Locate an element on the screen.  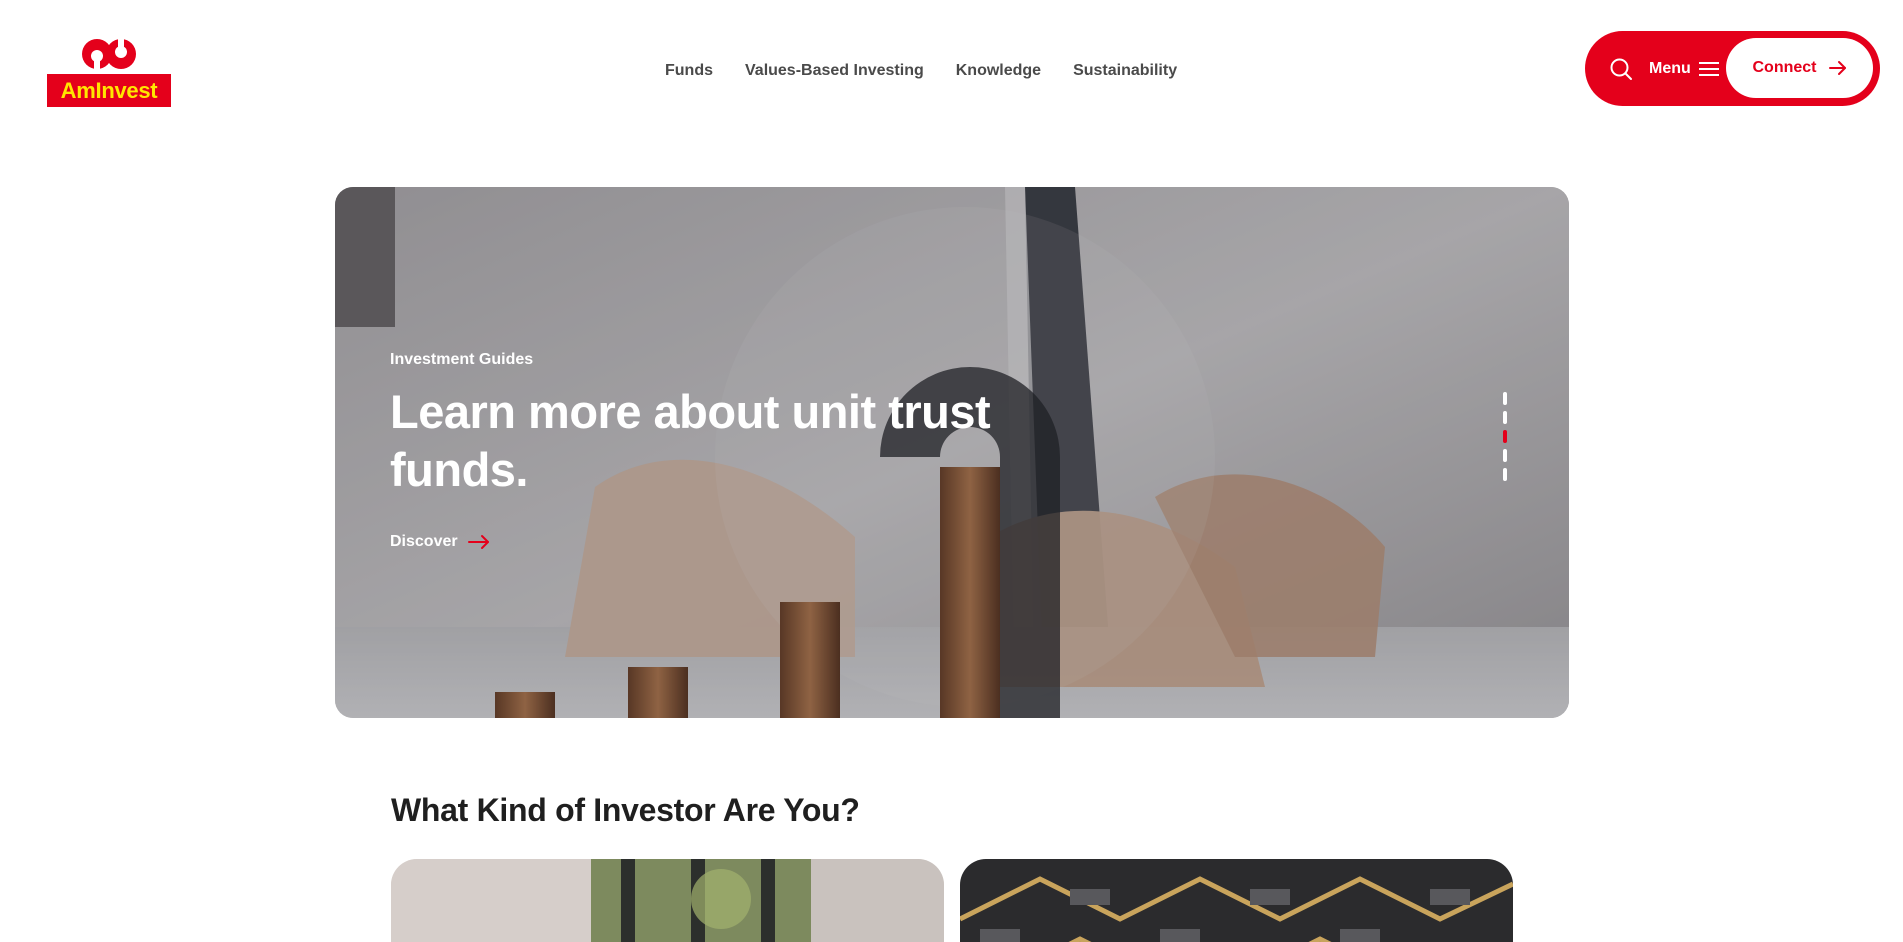
search-icon is located at coordinates (1621, 69).